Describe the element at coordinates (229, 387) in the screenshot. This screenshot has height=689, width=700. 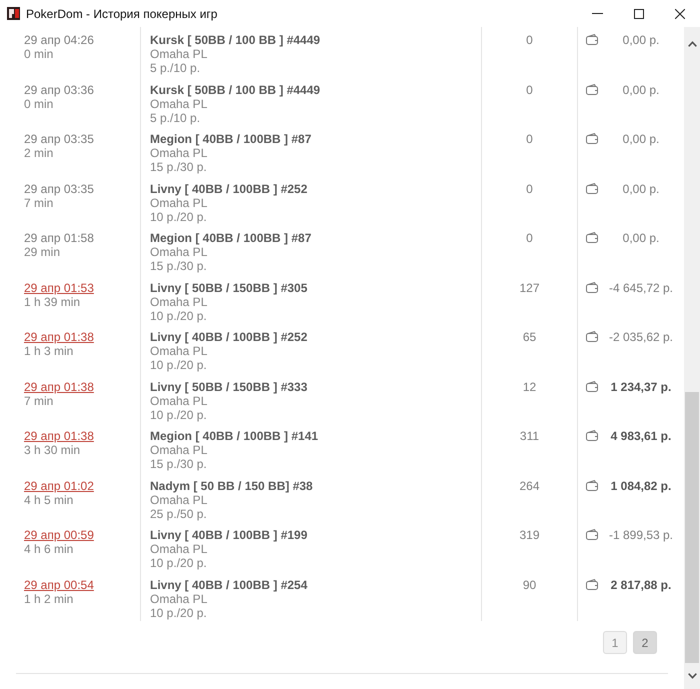
I see `table-name: Livny [ 50BB / 150BB ] #333` at that location.